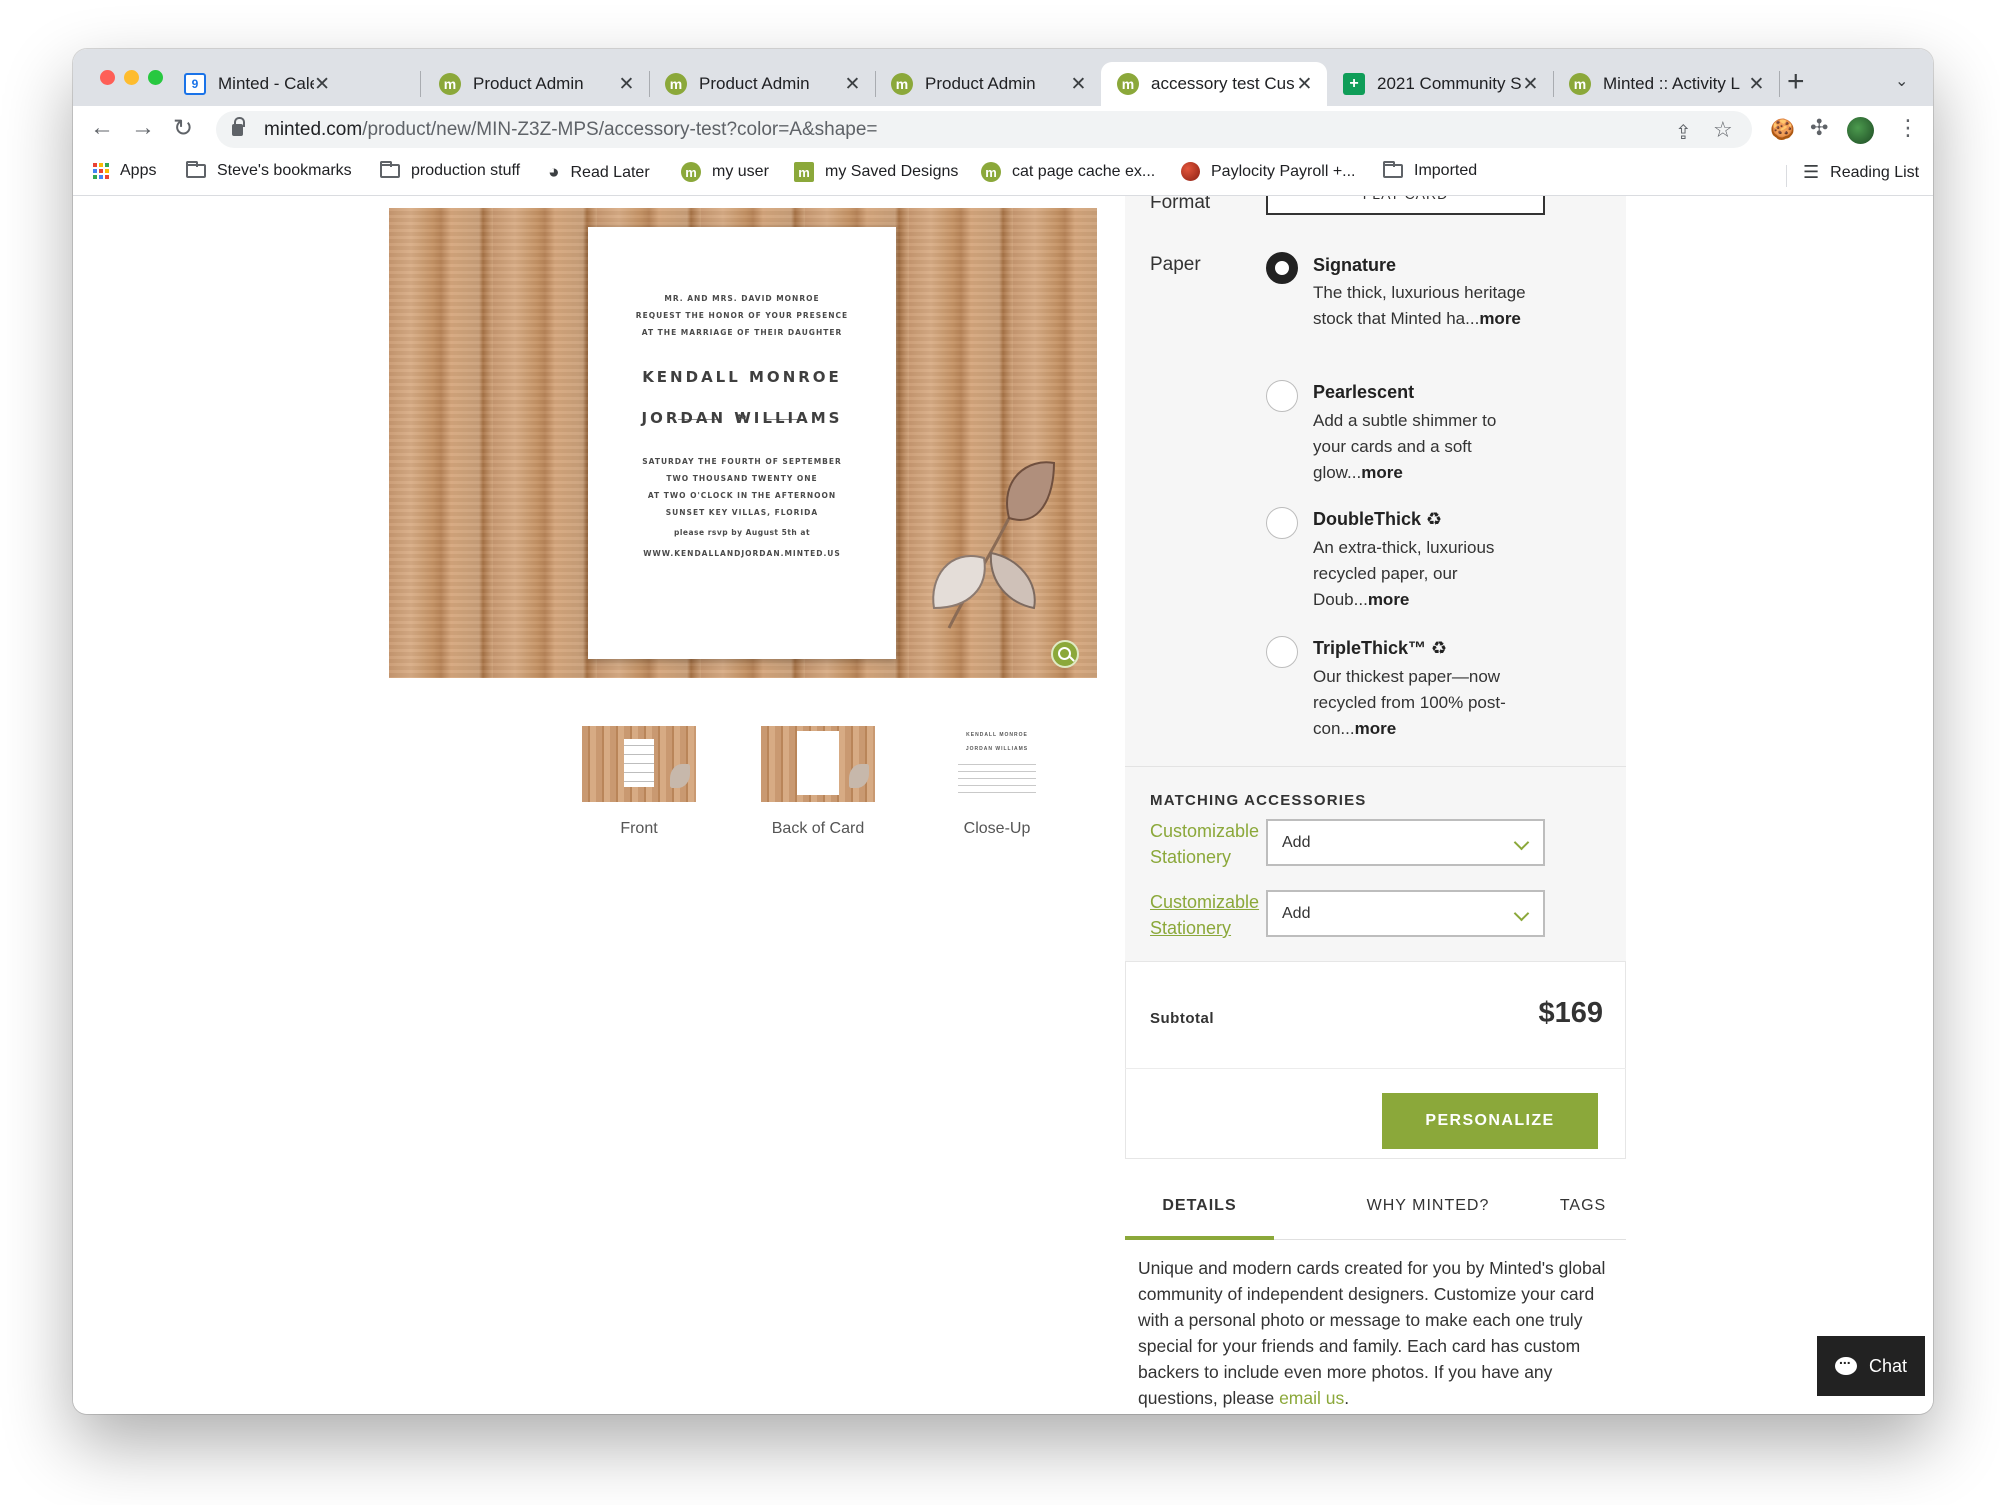  What do you see at coordinates (107, 77) in the screenshot?
I see `close-window-button` at bounding box center [107, 77].